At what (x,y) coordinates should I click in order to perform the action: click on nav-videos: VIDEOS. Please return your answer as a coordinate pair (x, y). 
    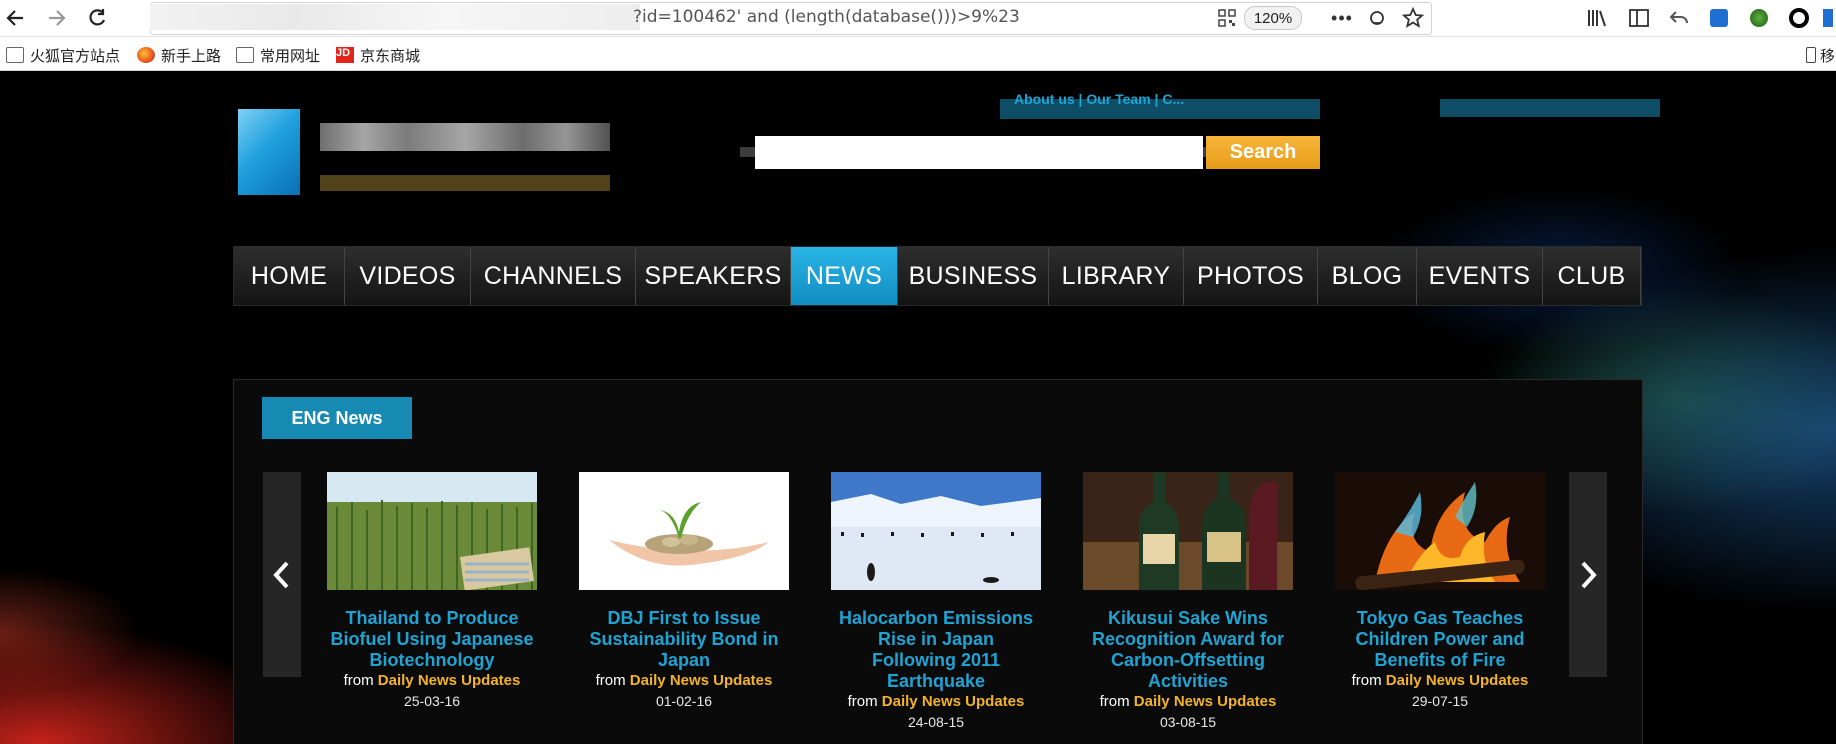
    Looking at the image, I should click on (408, 276).